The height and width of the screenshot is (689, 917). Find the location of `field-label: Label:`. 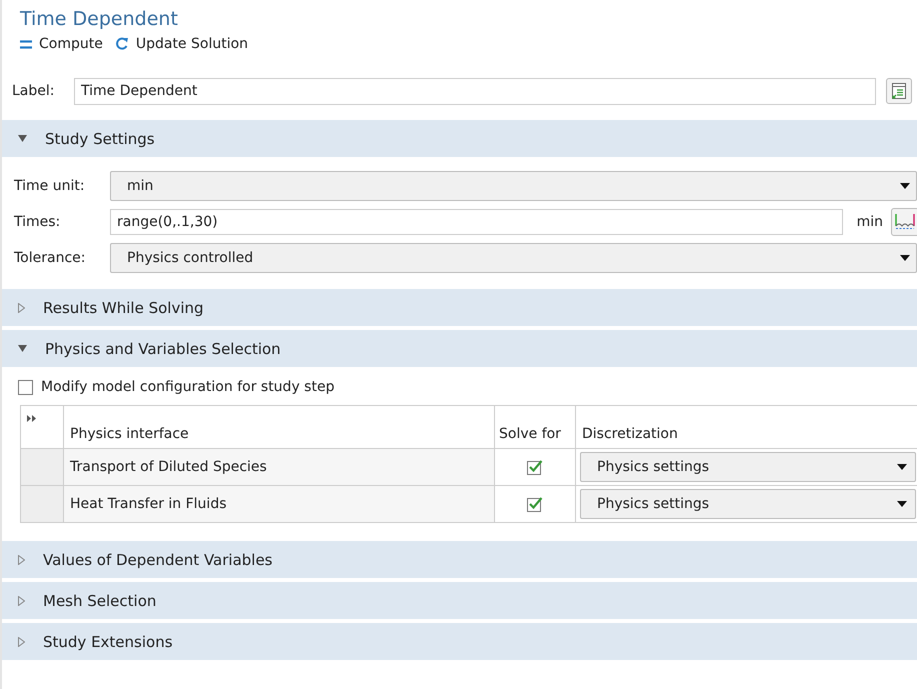

field-label: Label: is located at coordinates (34, 91).